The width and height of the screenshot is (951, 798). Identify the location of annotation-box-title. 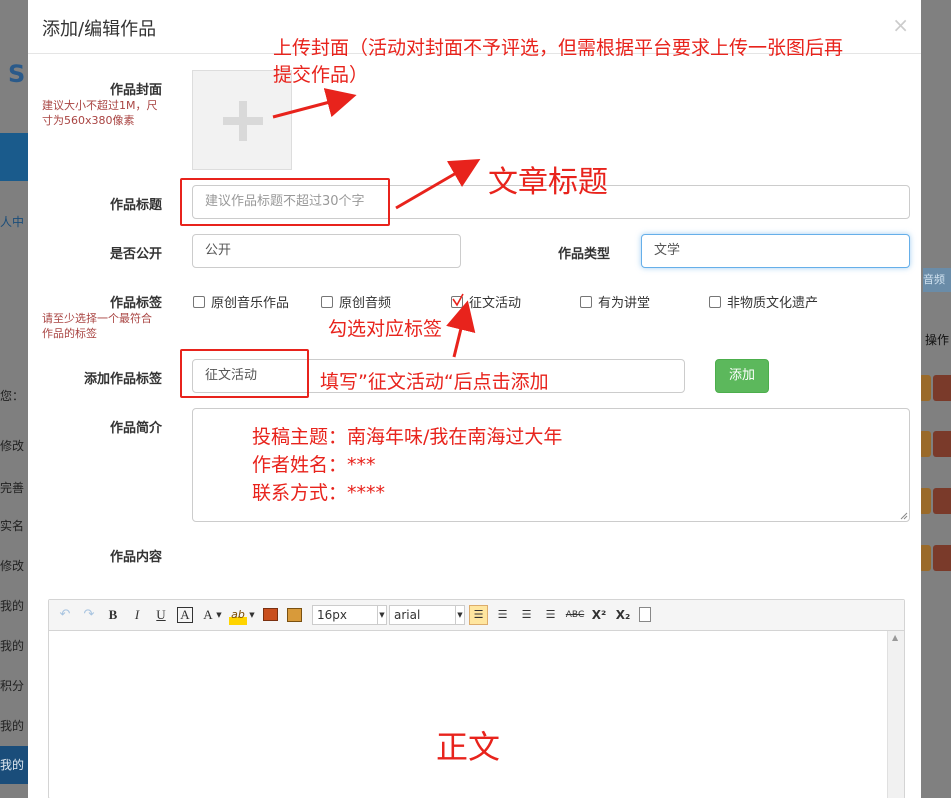
(285, 202).